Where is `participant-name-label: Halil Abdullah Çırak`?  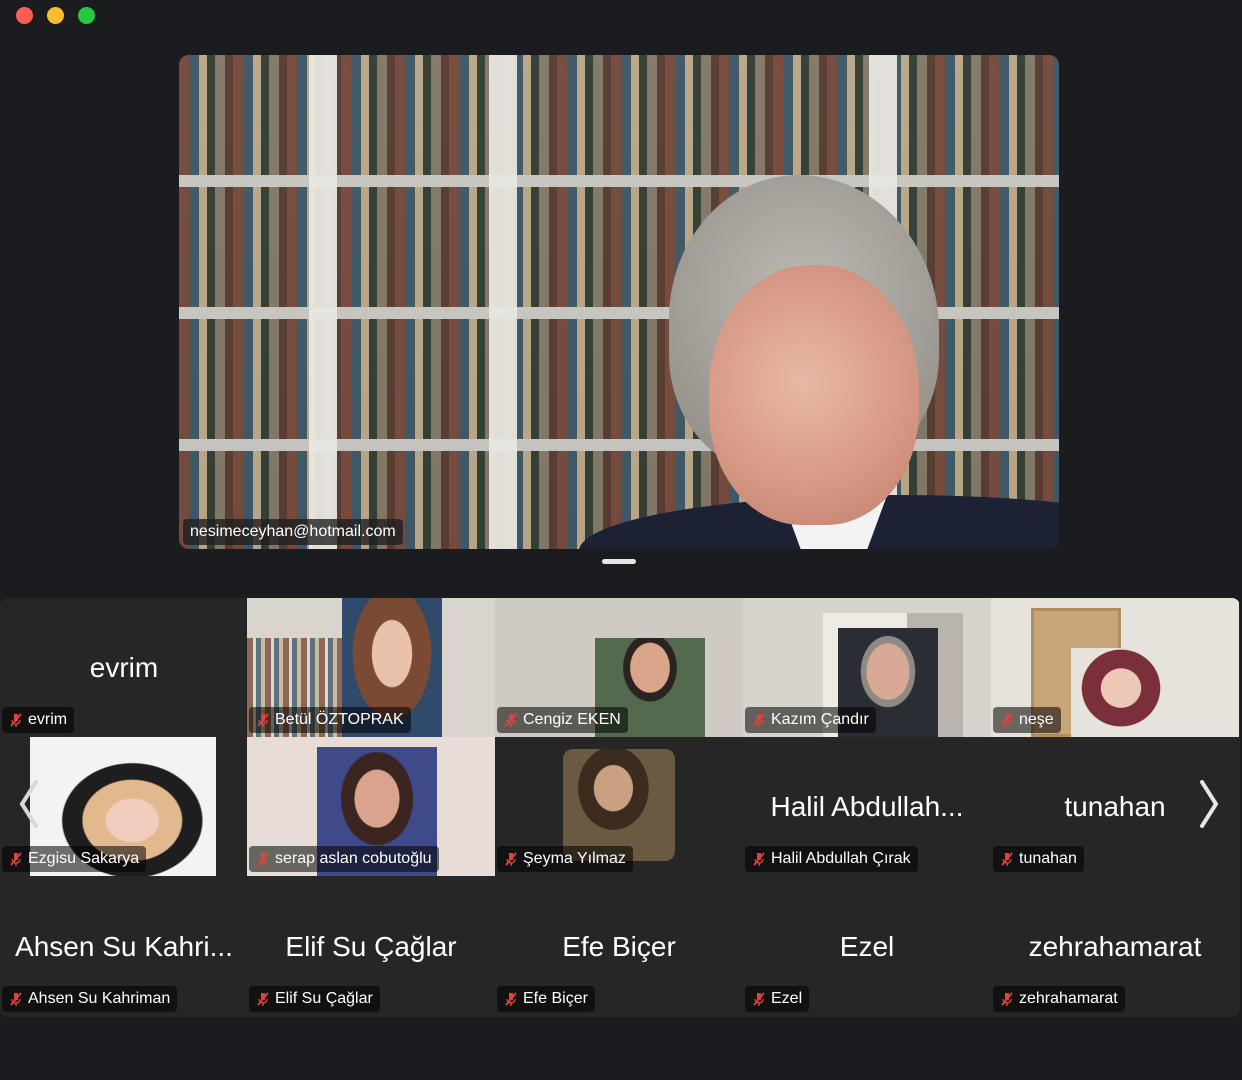
participant-name-label: Halil Abdullah Çırak is located at coordinates (831, 859).